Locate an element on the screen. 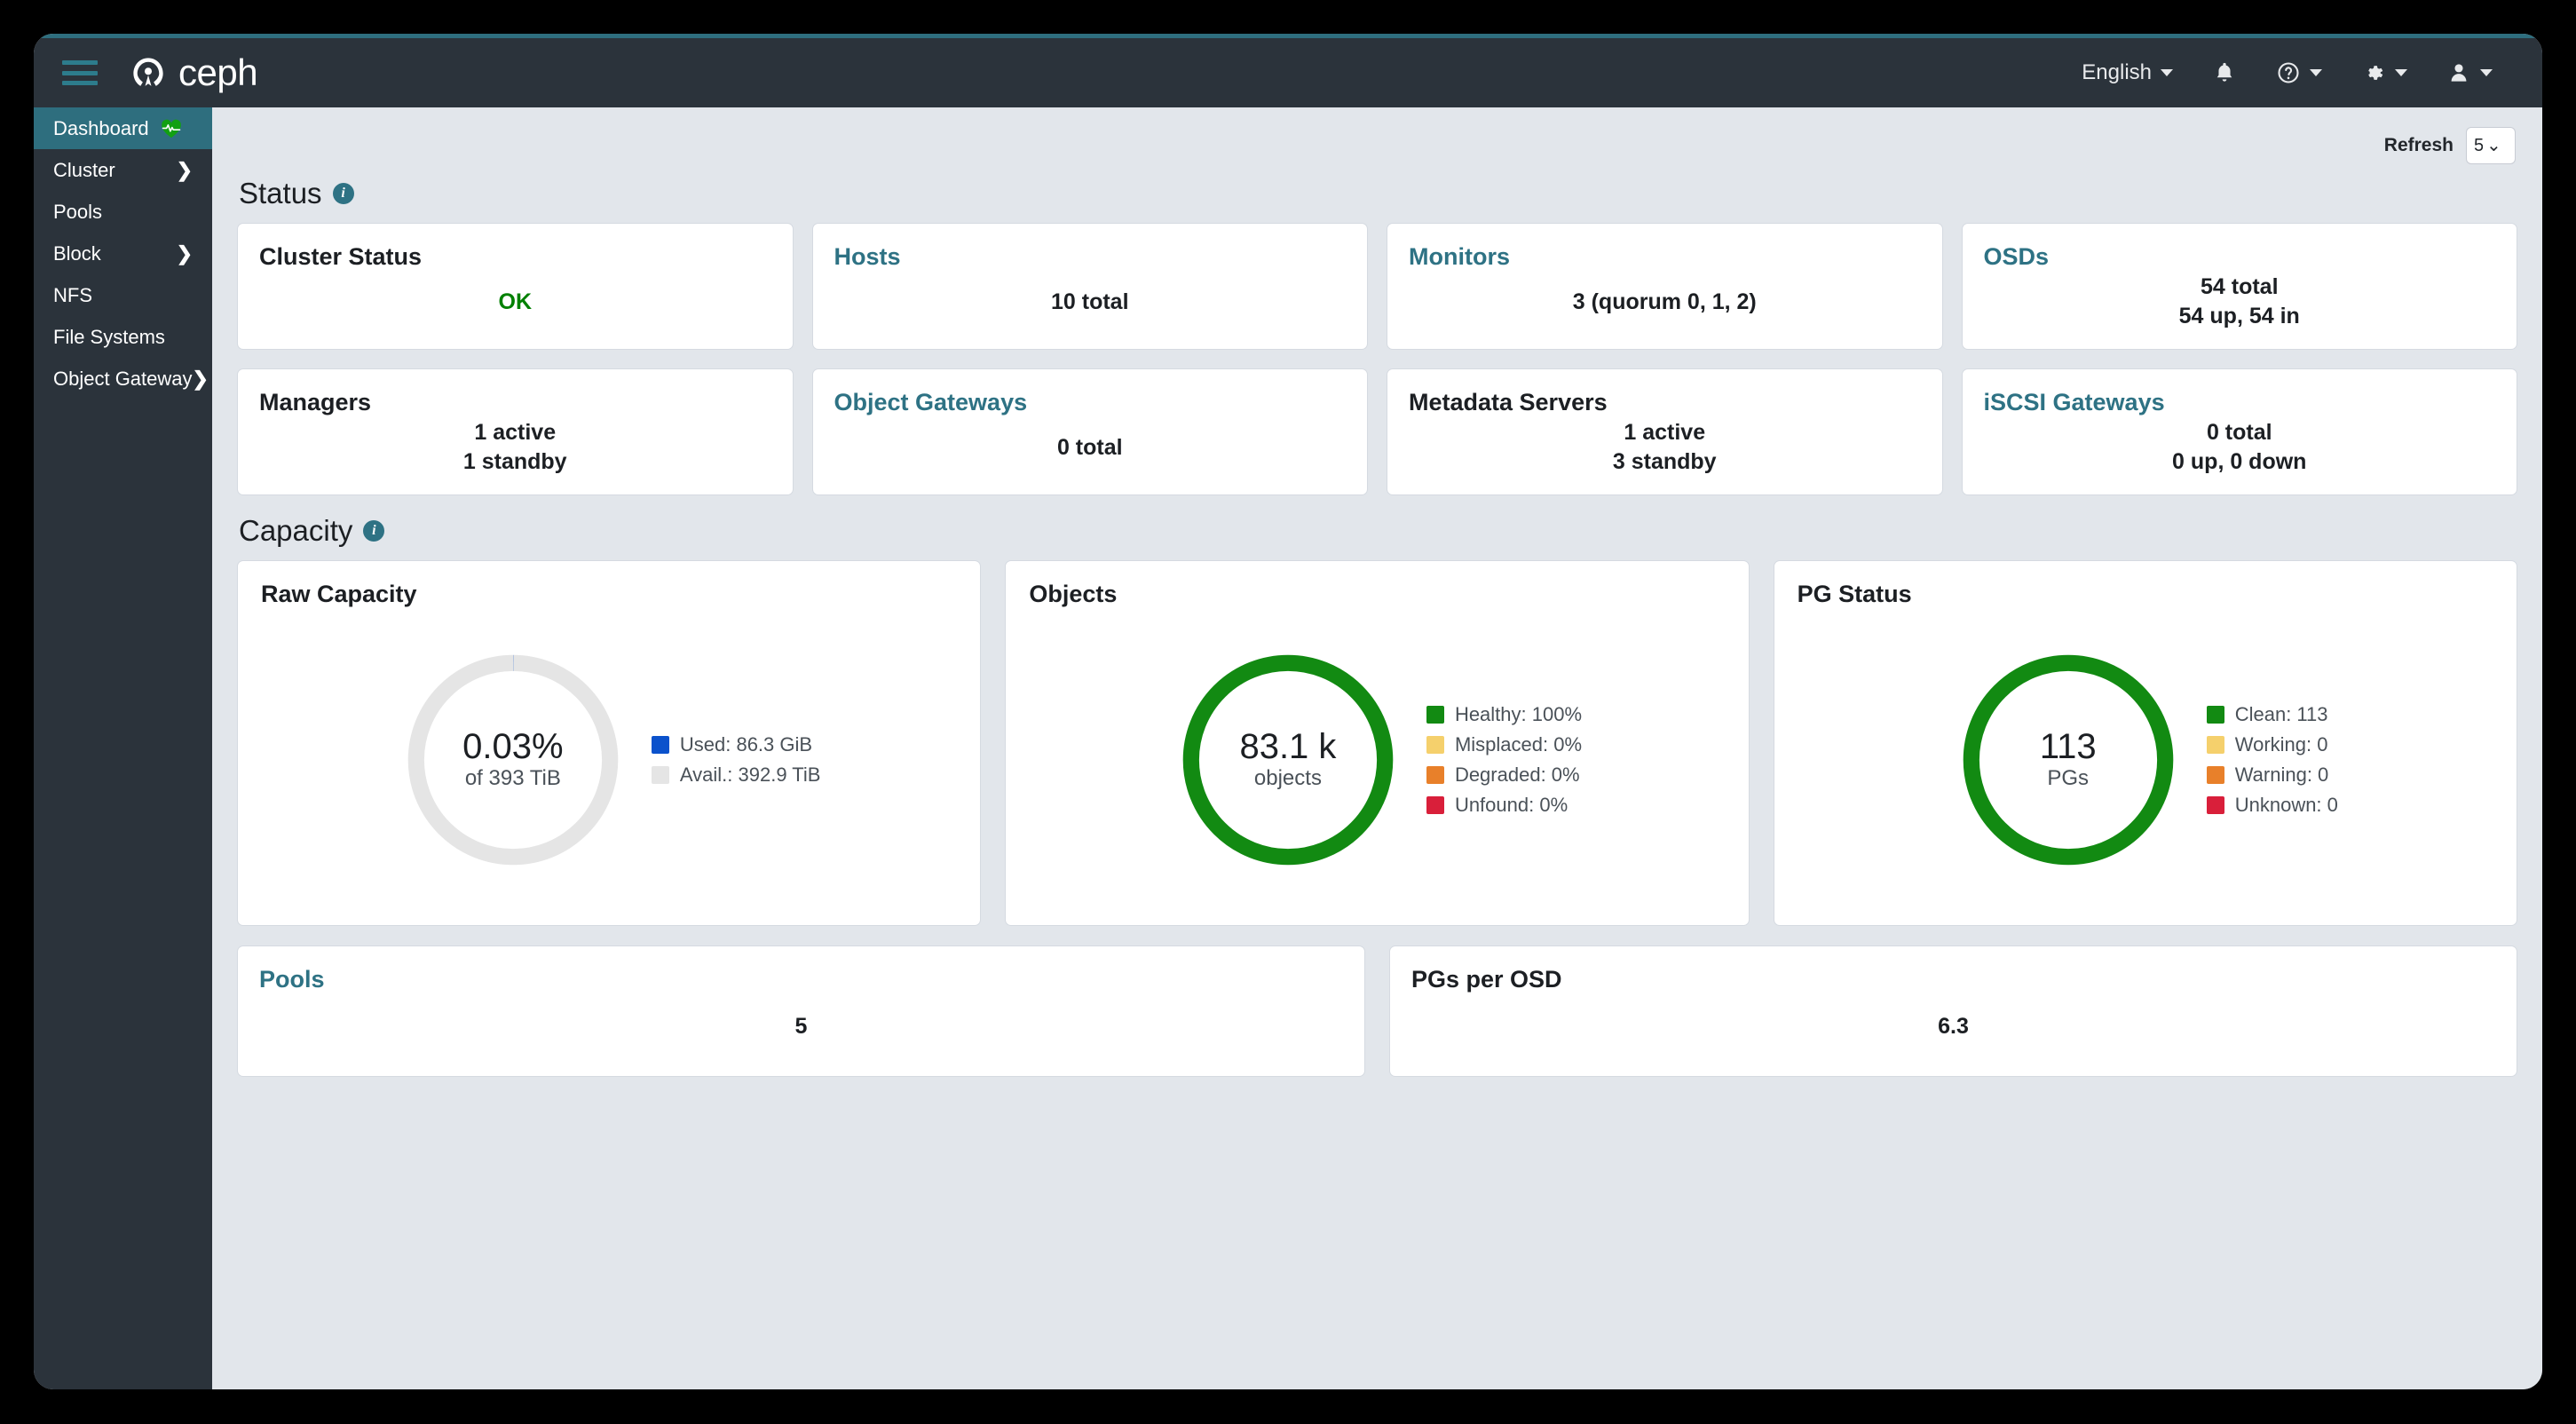 This screenshot has width=2576, height=1424. hamburger-menu-icon is located at coordinates (79, 73).